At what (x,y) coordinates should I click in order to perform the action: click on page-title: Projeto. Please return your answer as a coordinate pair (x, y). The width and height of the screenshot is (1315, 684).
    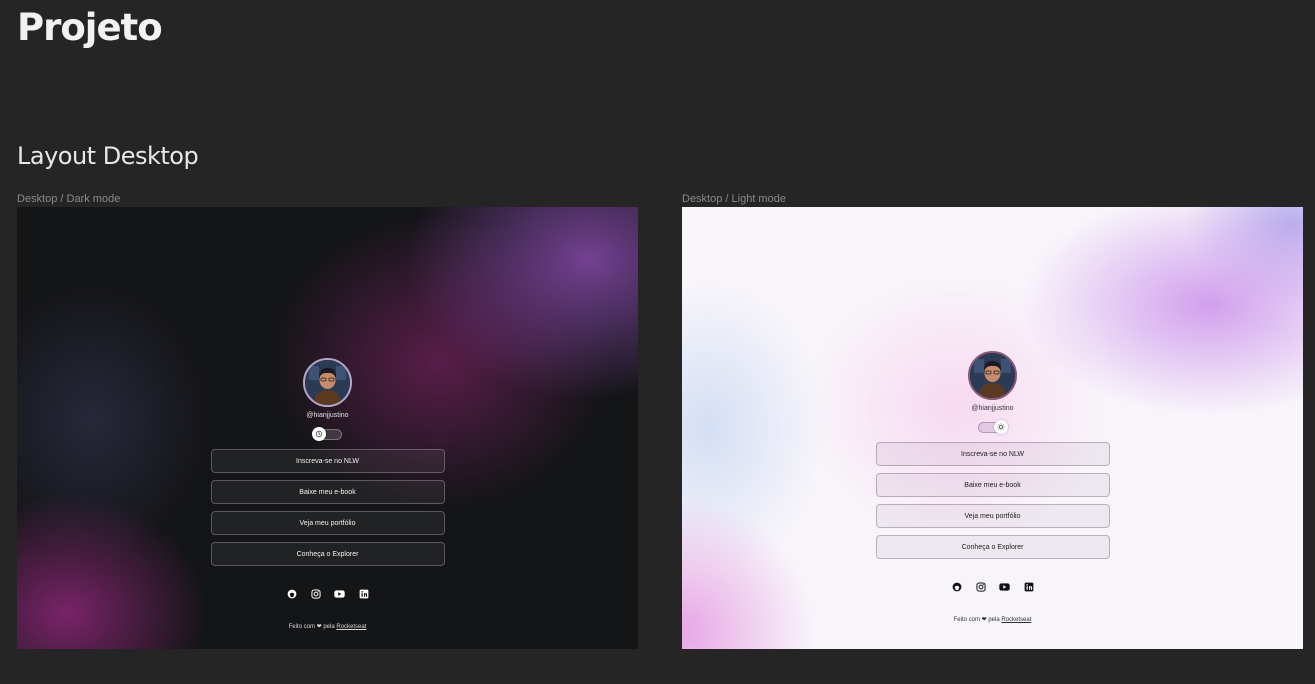
    Looking at the image, I should click on (90, 27).